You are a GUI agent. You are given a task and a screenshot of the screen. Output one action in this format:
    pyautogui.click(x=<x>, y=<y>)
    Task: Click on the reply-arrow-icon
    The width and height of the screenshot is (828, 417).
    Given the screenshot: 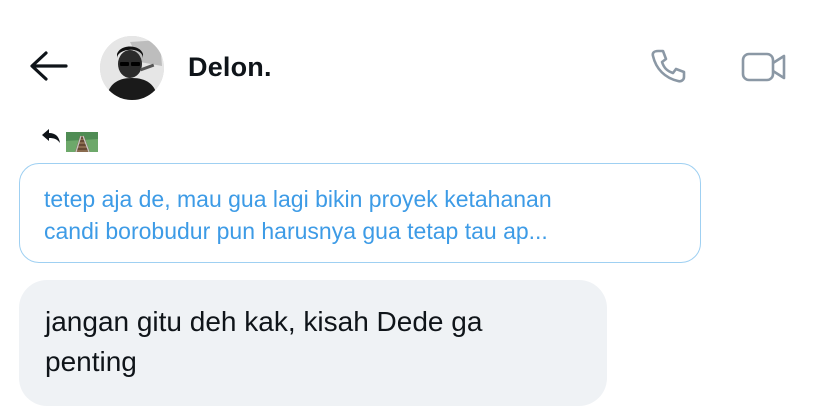 What is the action you would take?
    pyautogui.click(x=51, y=136)
    